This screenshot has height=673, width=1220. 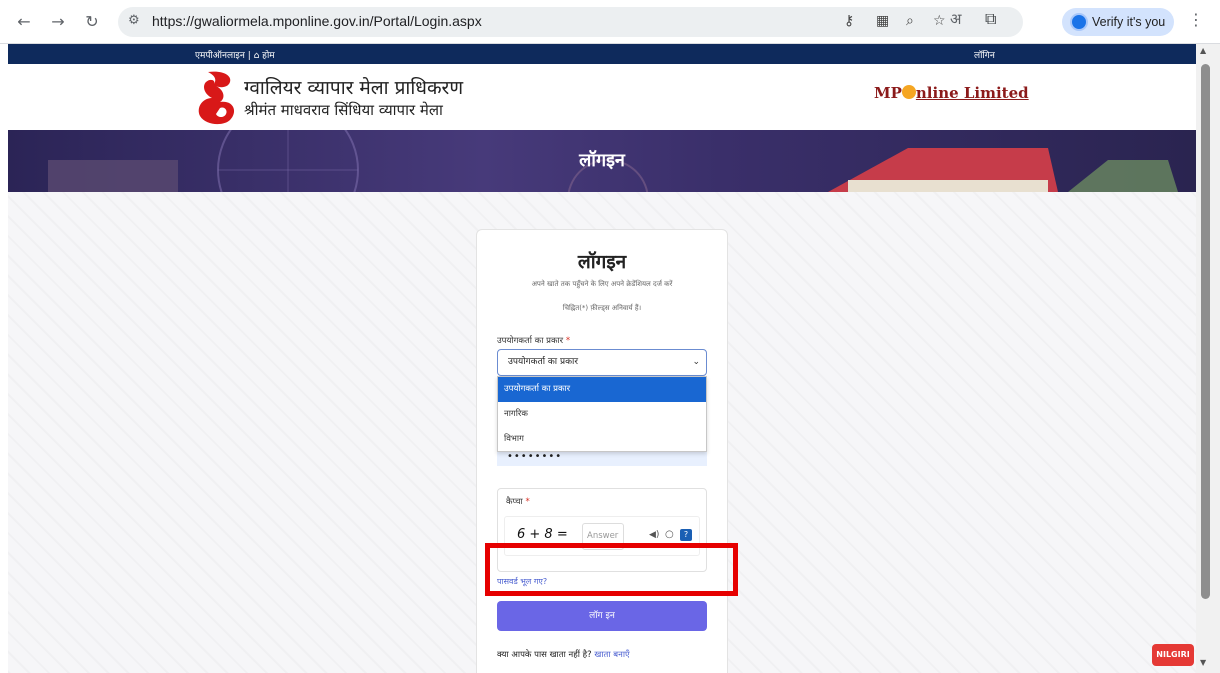 I want to click on back-icon: ←, so click(x=24, y=22).